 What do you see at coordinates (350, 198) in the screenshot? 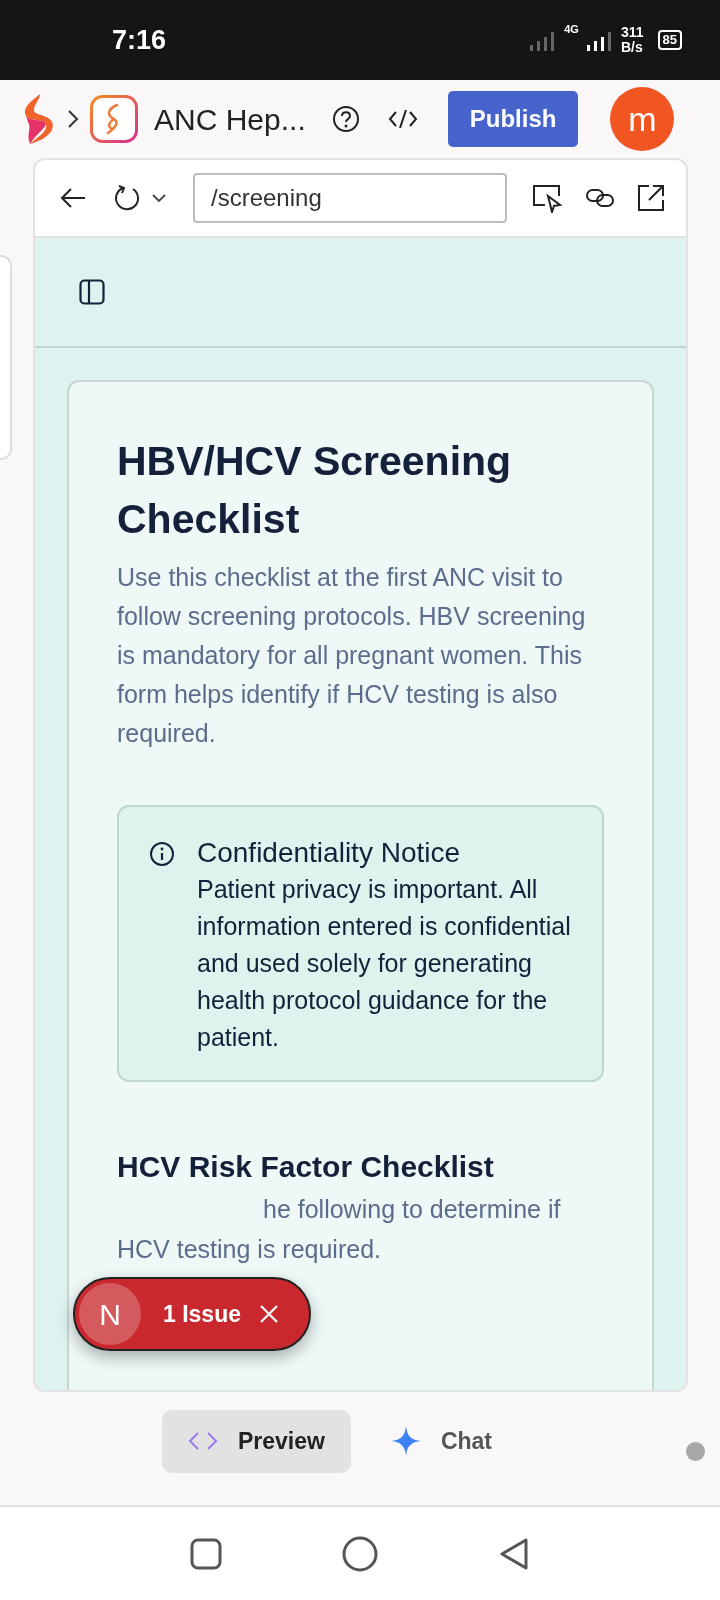
I see `address-field: /screening` at bounding box center [350, 198].